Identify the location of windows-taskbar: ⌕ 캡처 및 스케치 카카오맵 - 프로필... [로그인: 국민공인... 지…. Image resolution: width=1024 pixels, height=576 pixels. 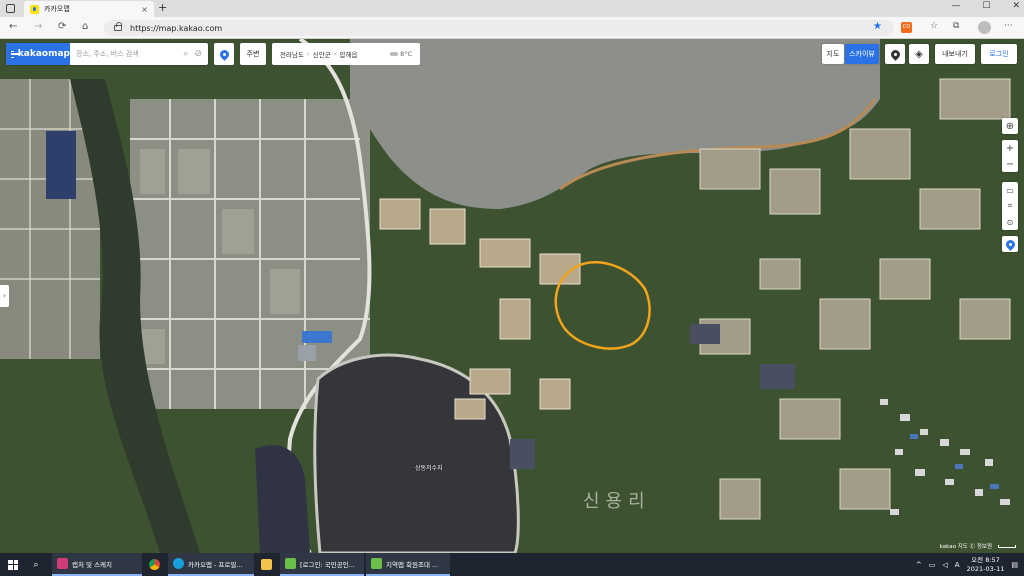
(512, 564).